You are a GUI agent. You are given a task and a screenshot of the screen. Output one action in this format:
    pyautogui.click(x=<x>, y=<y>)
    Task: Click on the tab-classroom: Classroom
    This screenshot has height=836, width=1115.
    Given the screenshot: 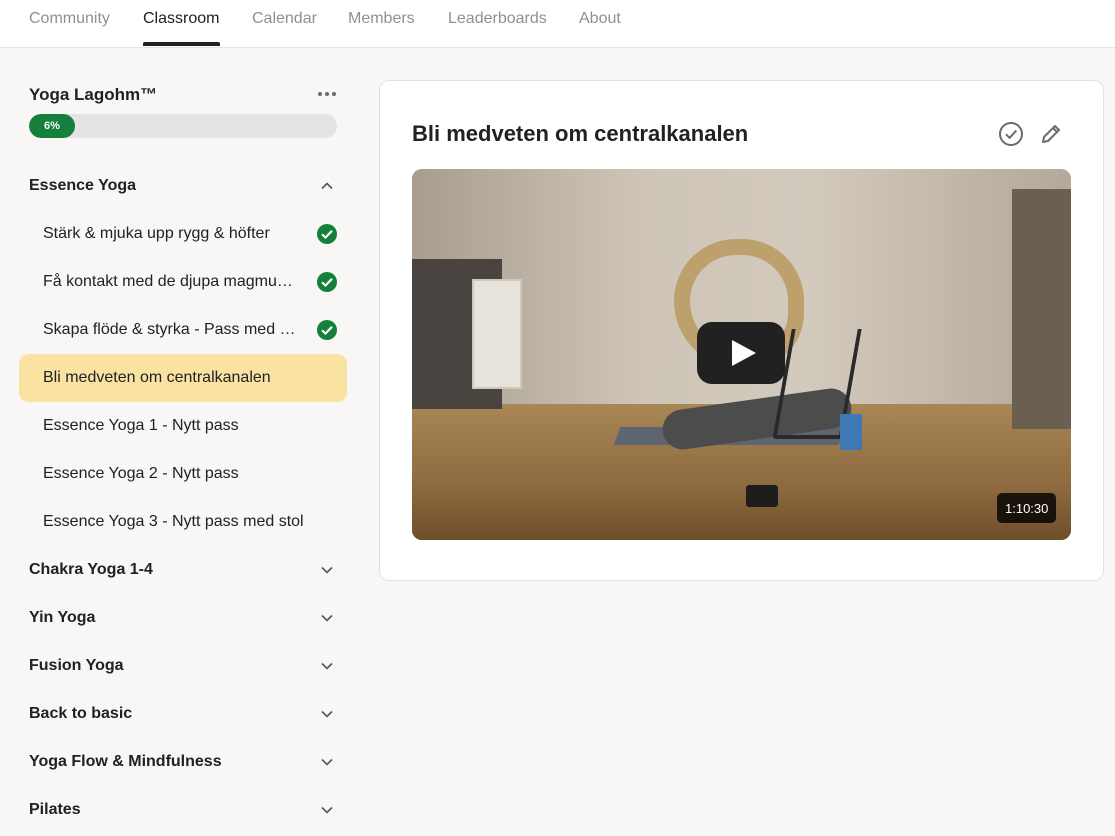 What is the action you would take?
    pyautogui.click(x=181, y=19)
    